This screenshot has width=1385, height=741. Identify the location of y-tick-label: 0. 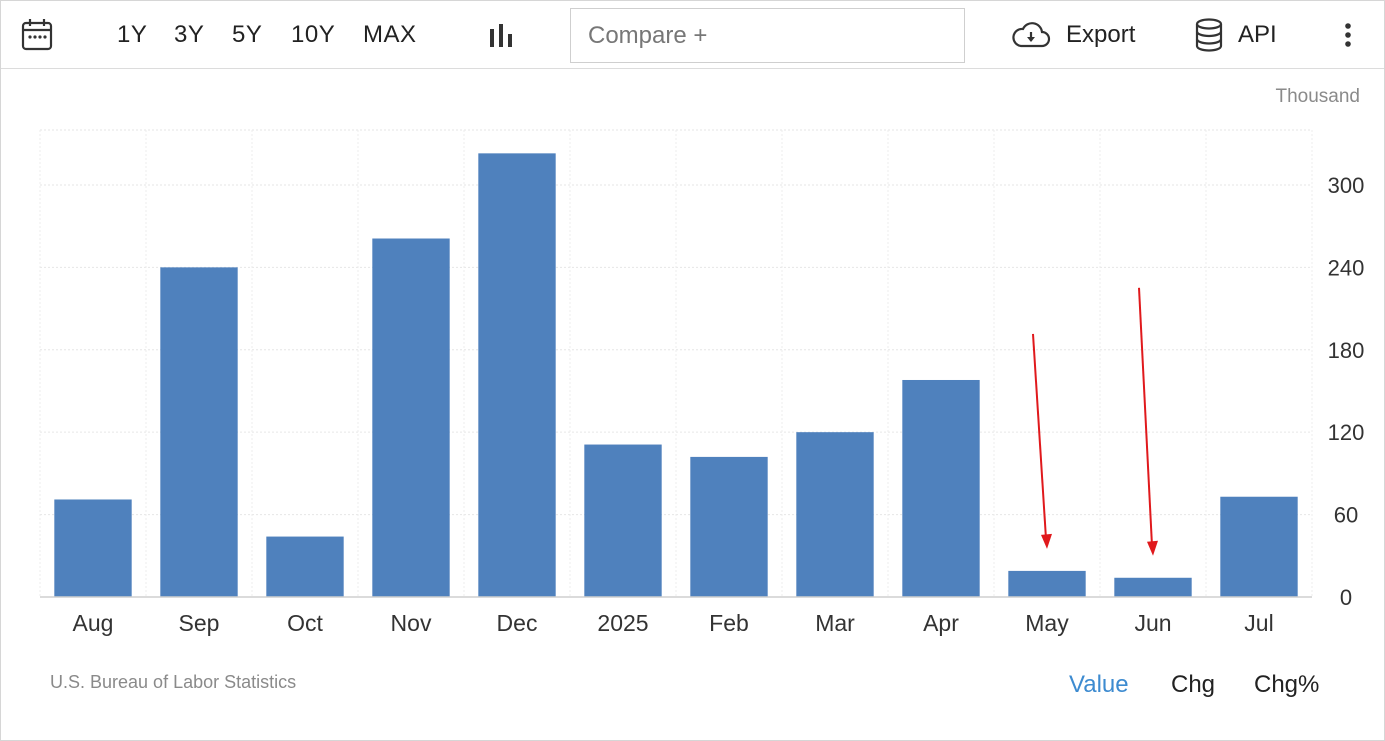
(1346, 597).